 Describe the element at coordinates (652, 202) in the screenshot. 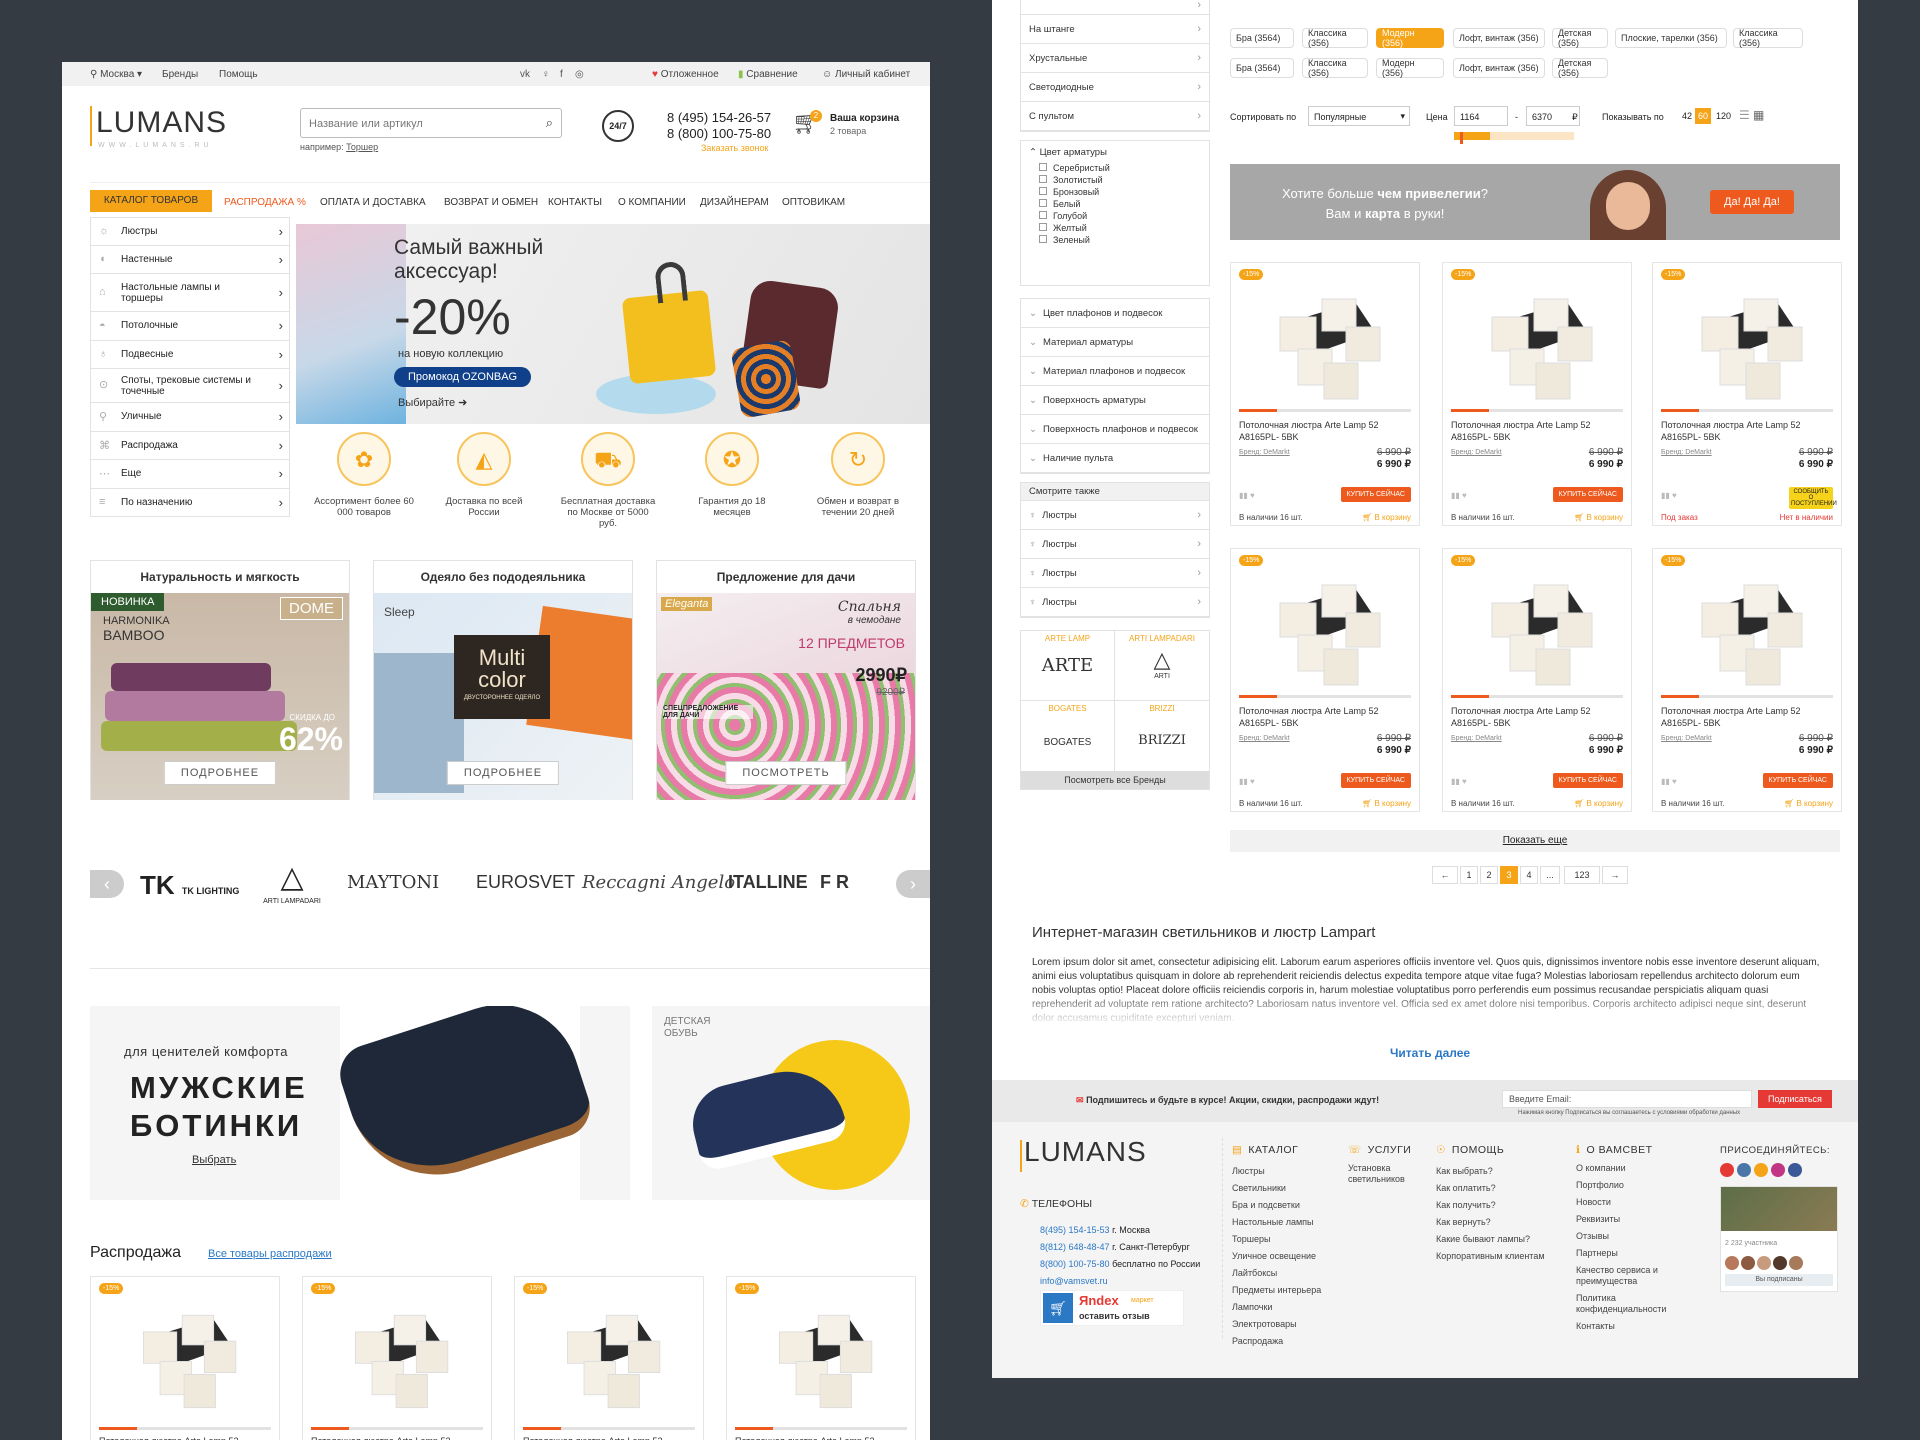

I see `nav-about: О КОМПАНИИ` at that location.